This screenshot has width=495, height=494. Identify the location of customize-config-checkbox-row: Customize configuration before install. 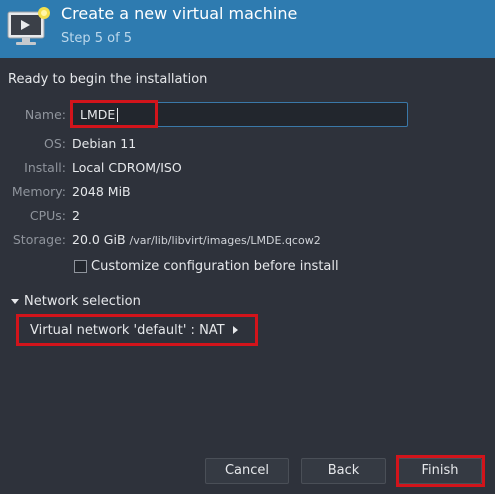
(206, 266).